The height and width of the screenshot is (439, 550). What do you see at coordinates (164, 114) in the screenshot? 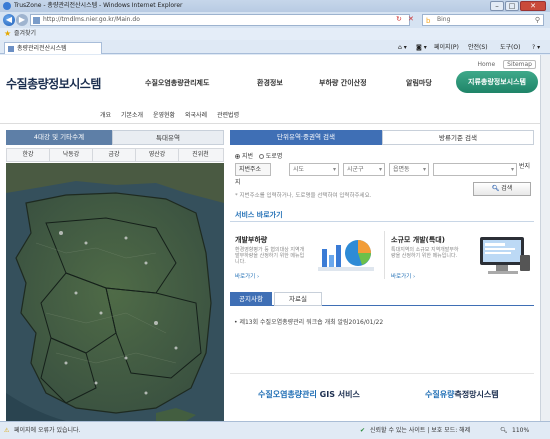
I see `subnav-status: 운영현황` at bounding box center [164, 114].